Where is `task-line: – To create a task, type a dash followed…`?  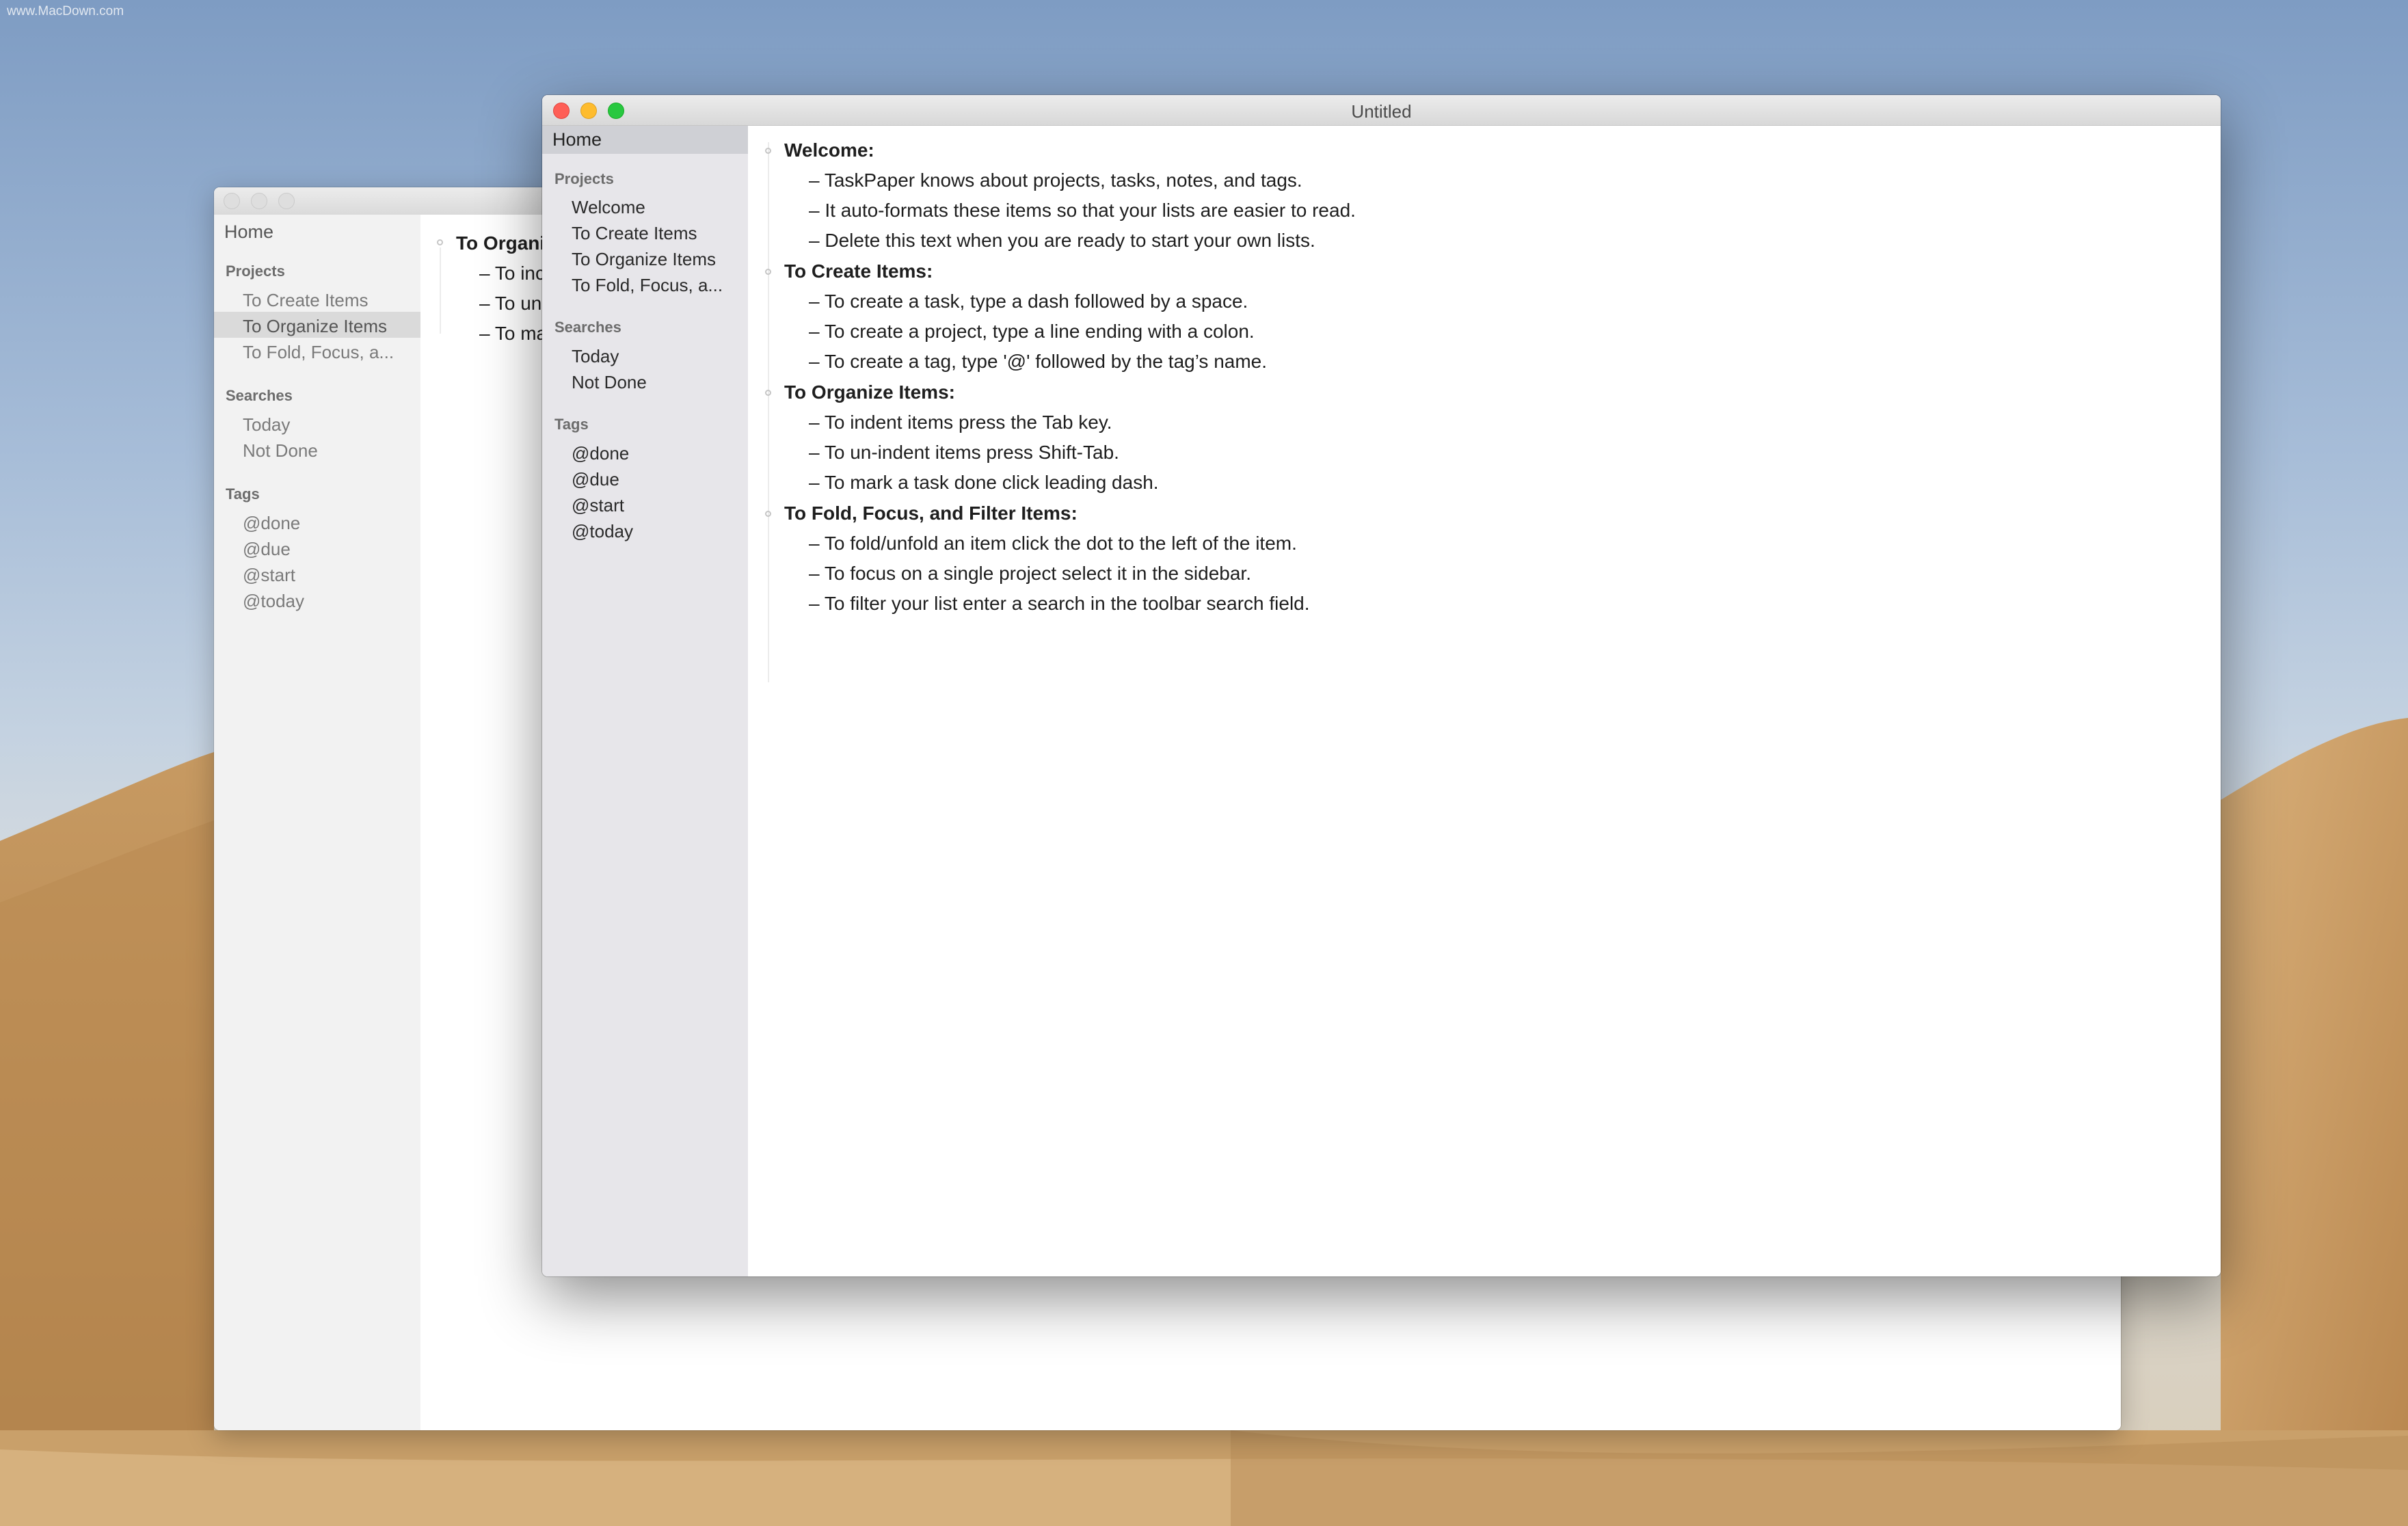 task-line: – To create a task, type a dash followed… is located at coordinates (1028, 301).